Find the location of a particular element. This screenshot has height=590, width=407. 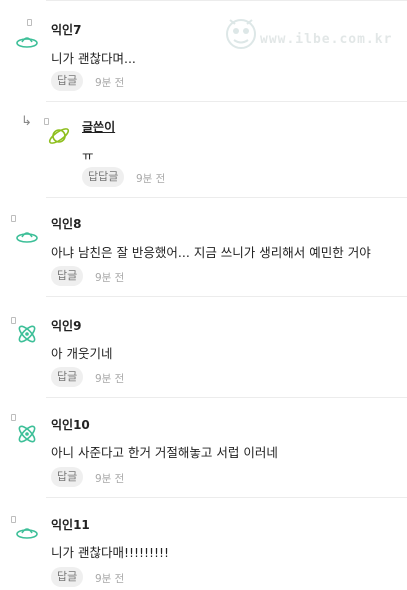

watermark: www.ilbe.com.kr is located at coordinates (314, 34).